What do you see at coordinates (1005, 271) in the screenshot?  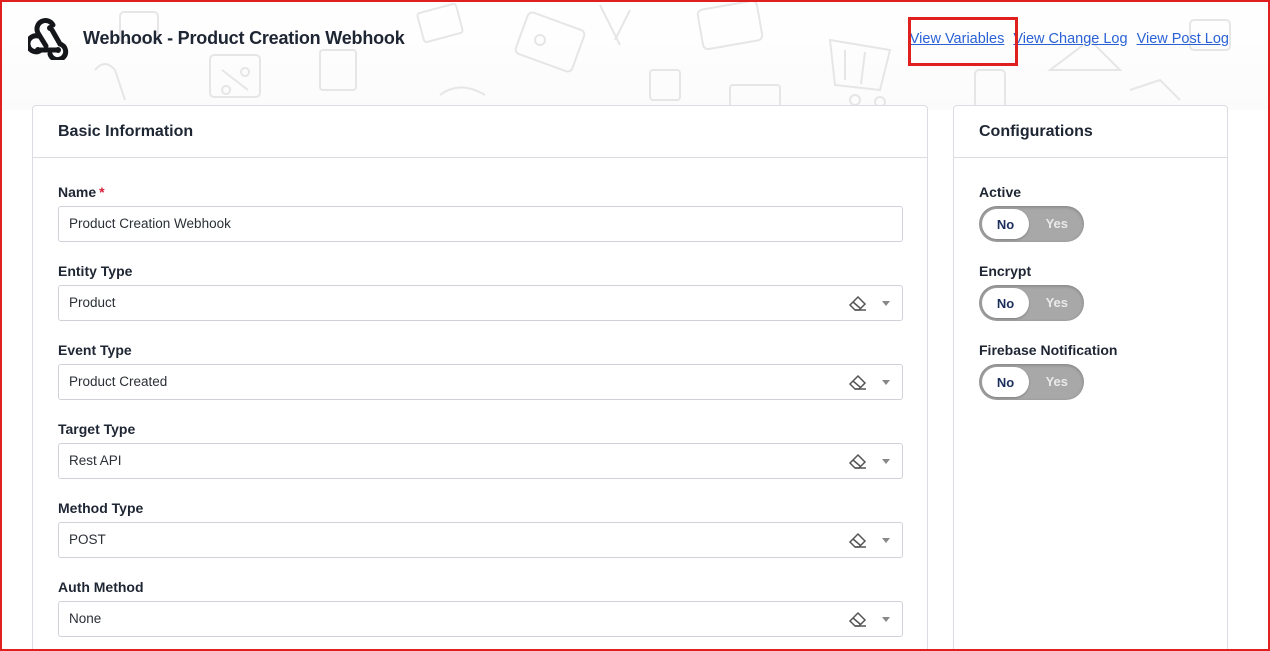 I see `encrypt-label: Encrypt` at bounding box center [1005, 271].